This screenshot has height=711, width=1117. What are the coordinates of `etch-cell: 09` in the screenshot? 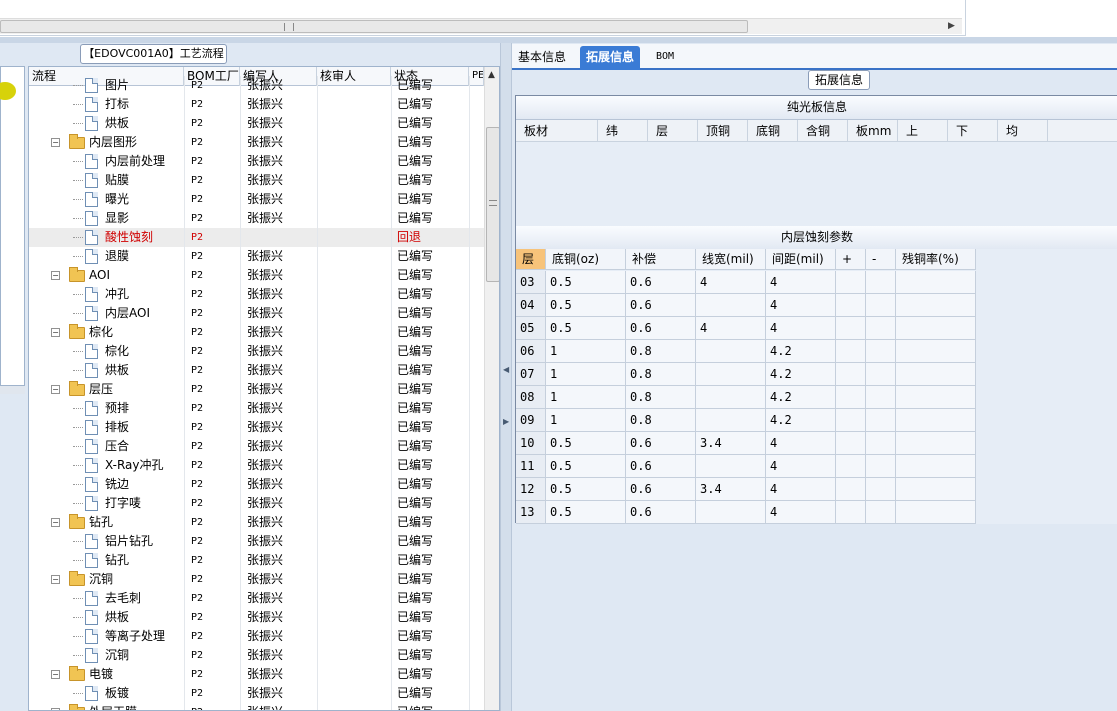 It's located at (531, 420).